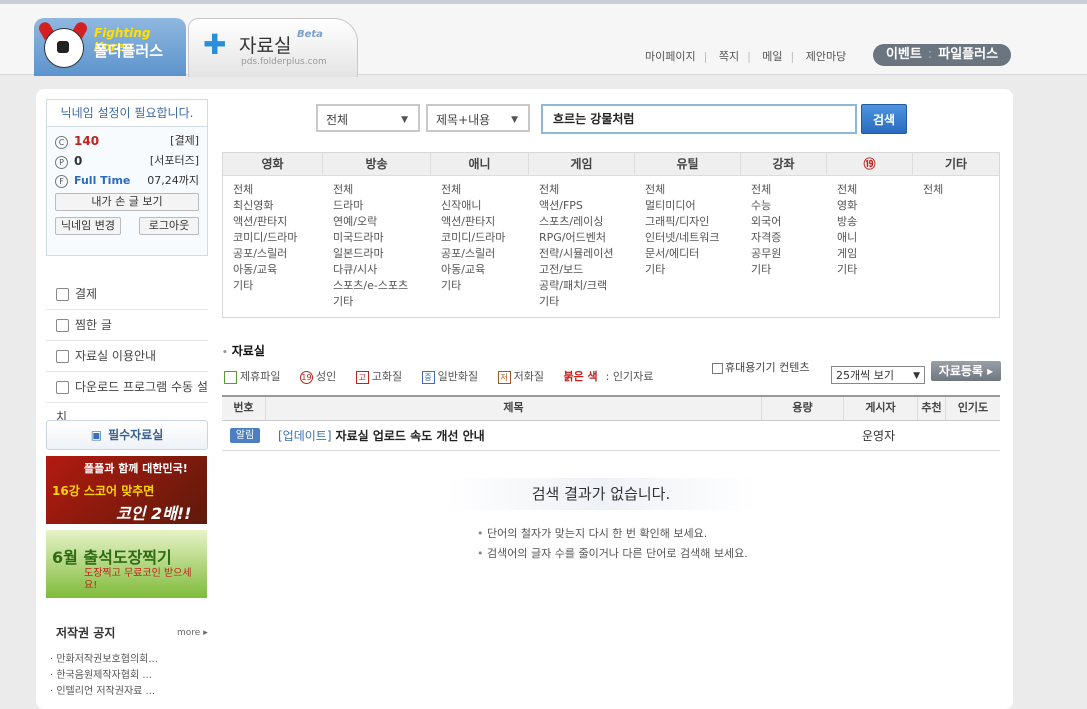 The image size is (1087, 709). What do you see at coordinates (612, 534) in the screenshot?
I see `search-tip: 단어의 철자가 맞는지 다시 한 번 확인해 보세요.` at bounding box center [612, 534].